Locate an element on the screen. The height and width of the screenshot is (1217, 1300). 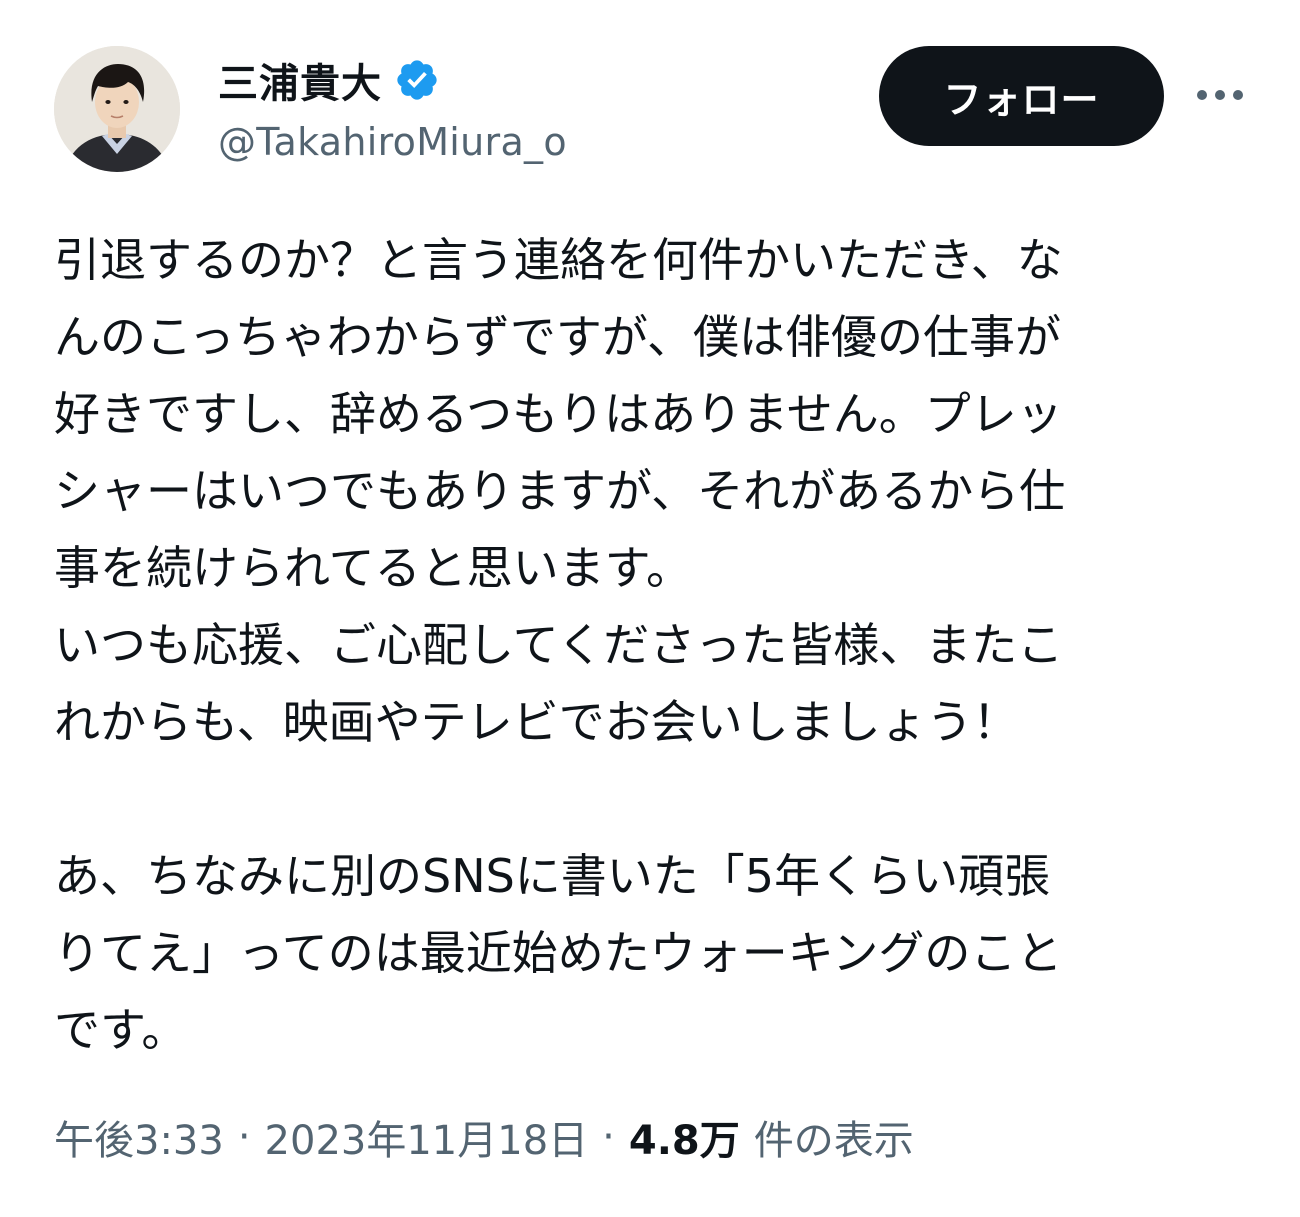
tweet-text-line: れからも、映画やテレビでお会いしましょう！ is located at coordinates (536, 722).